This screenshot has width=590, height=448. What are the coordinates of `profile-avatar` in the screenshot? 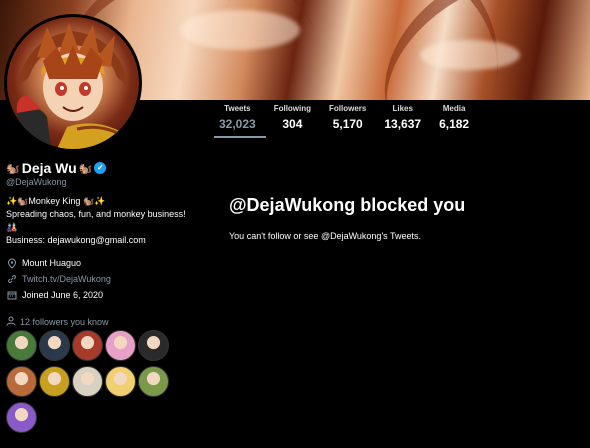 It's located at (73, 83).